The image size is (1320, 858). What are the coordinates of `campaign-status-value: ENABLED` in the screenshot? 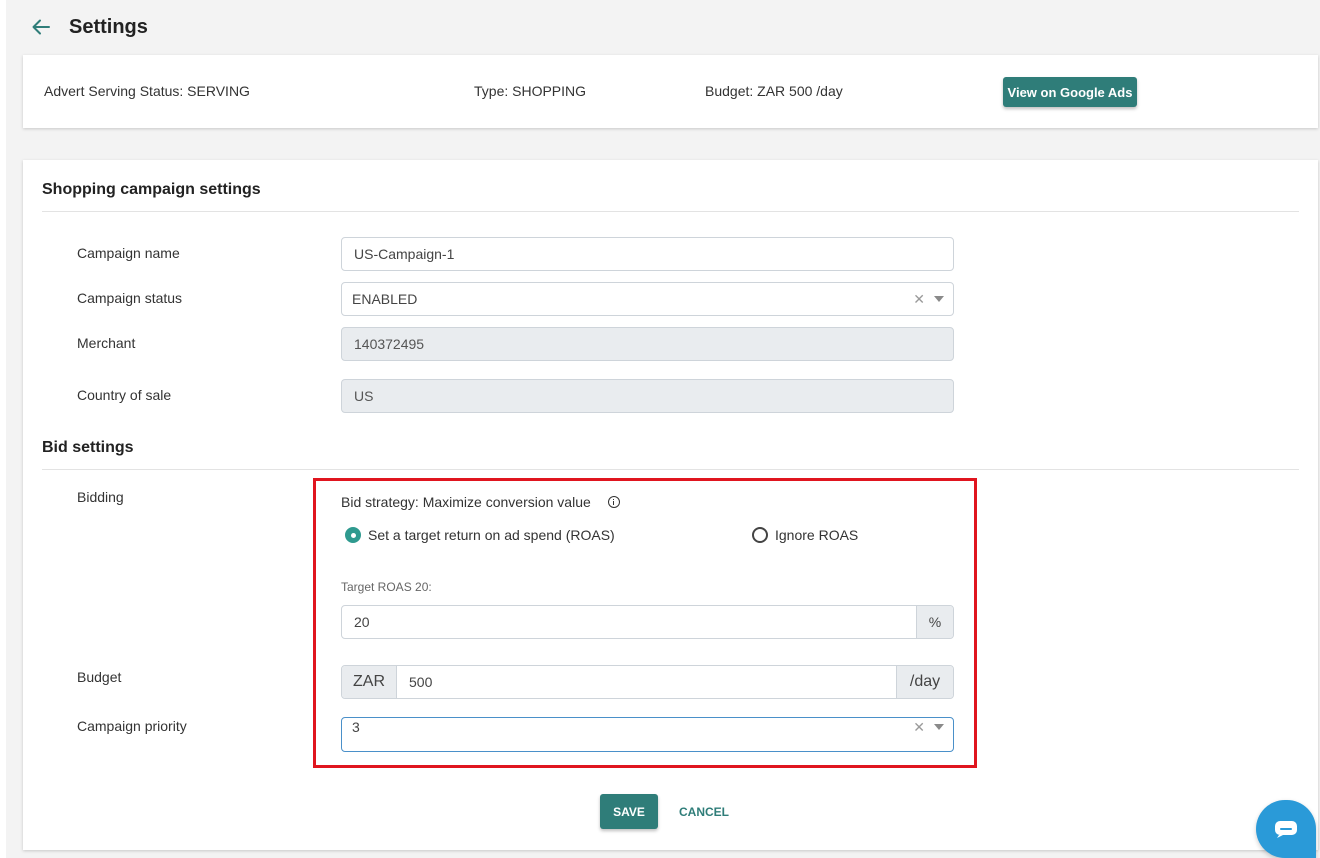 It's located at (385, 299).